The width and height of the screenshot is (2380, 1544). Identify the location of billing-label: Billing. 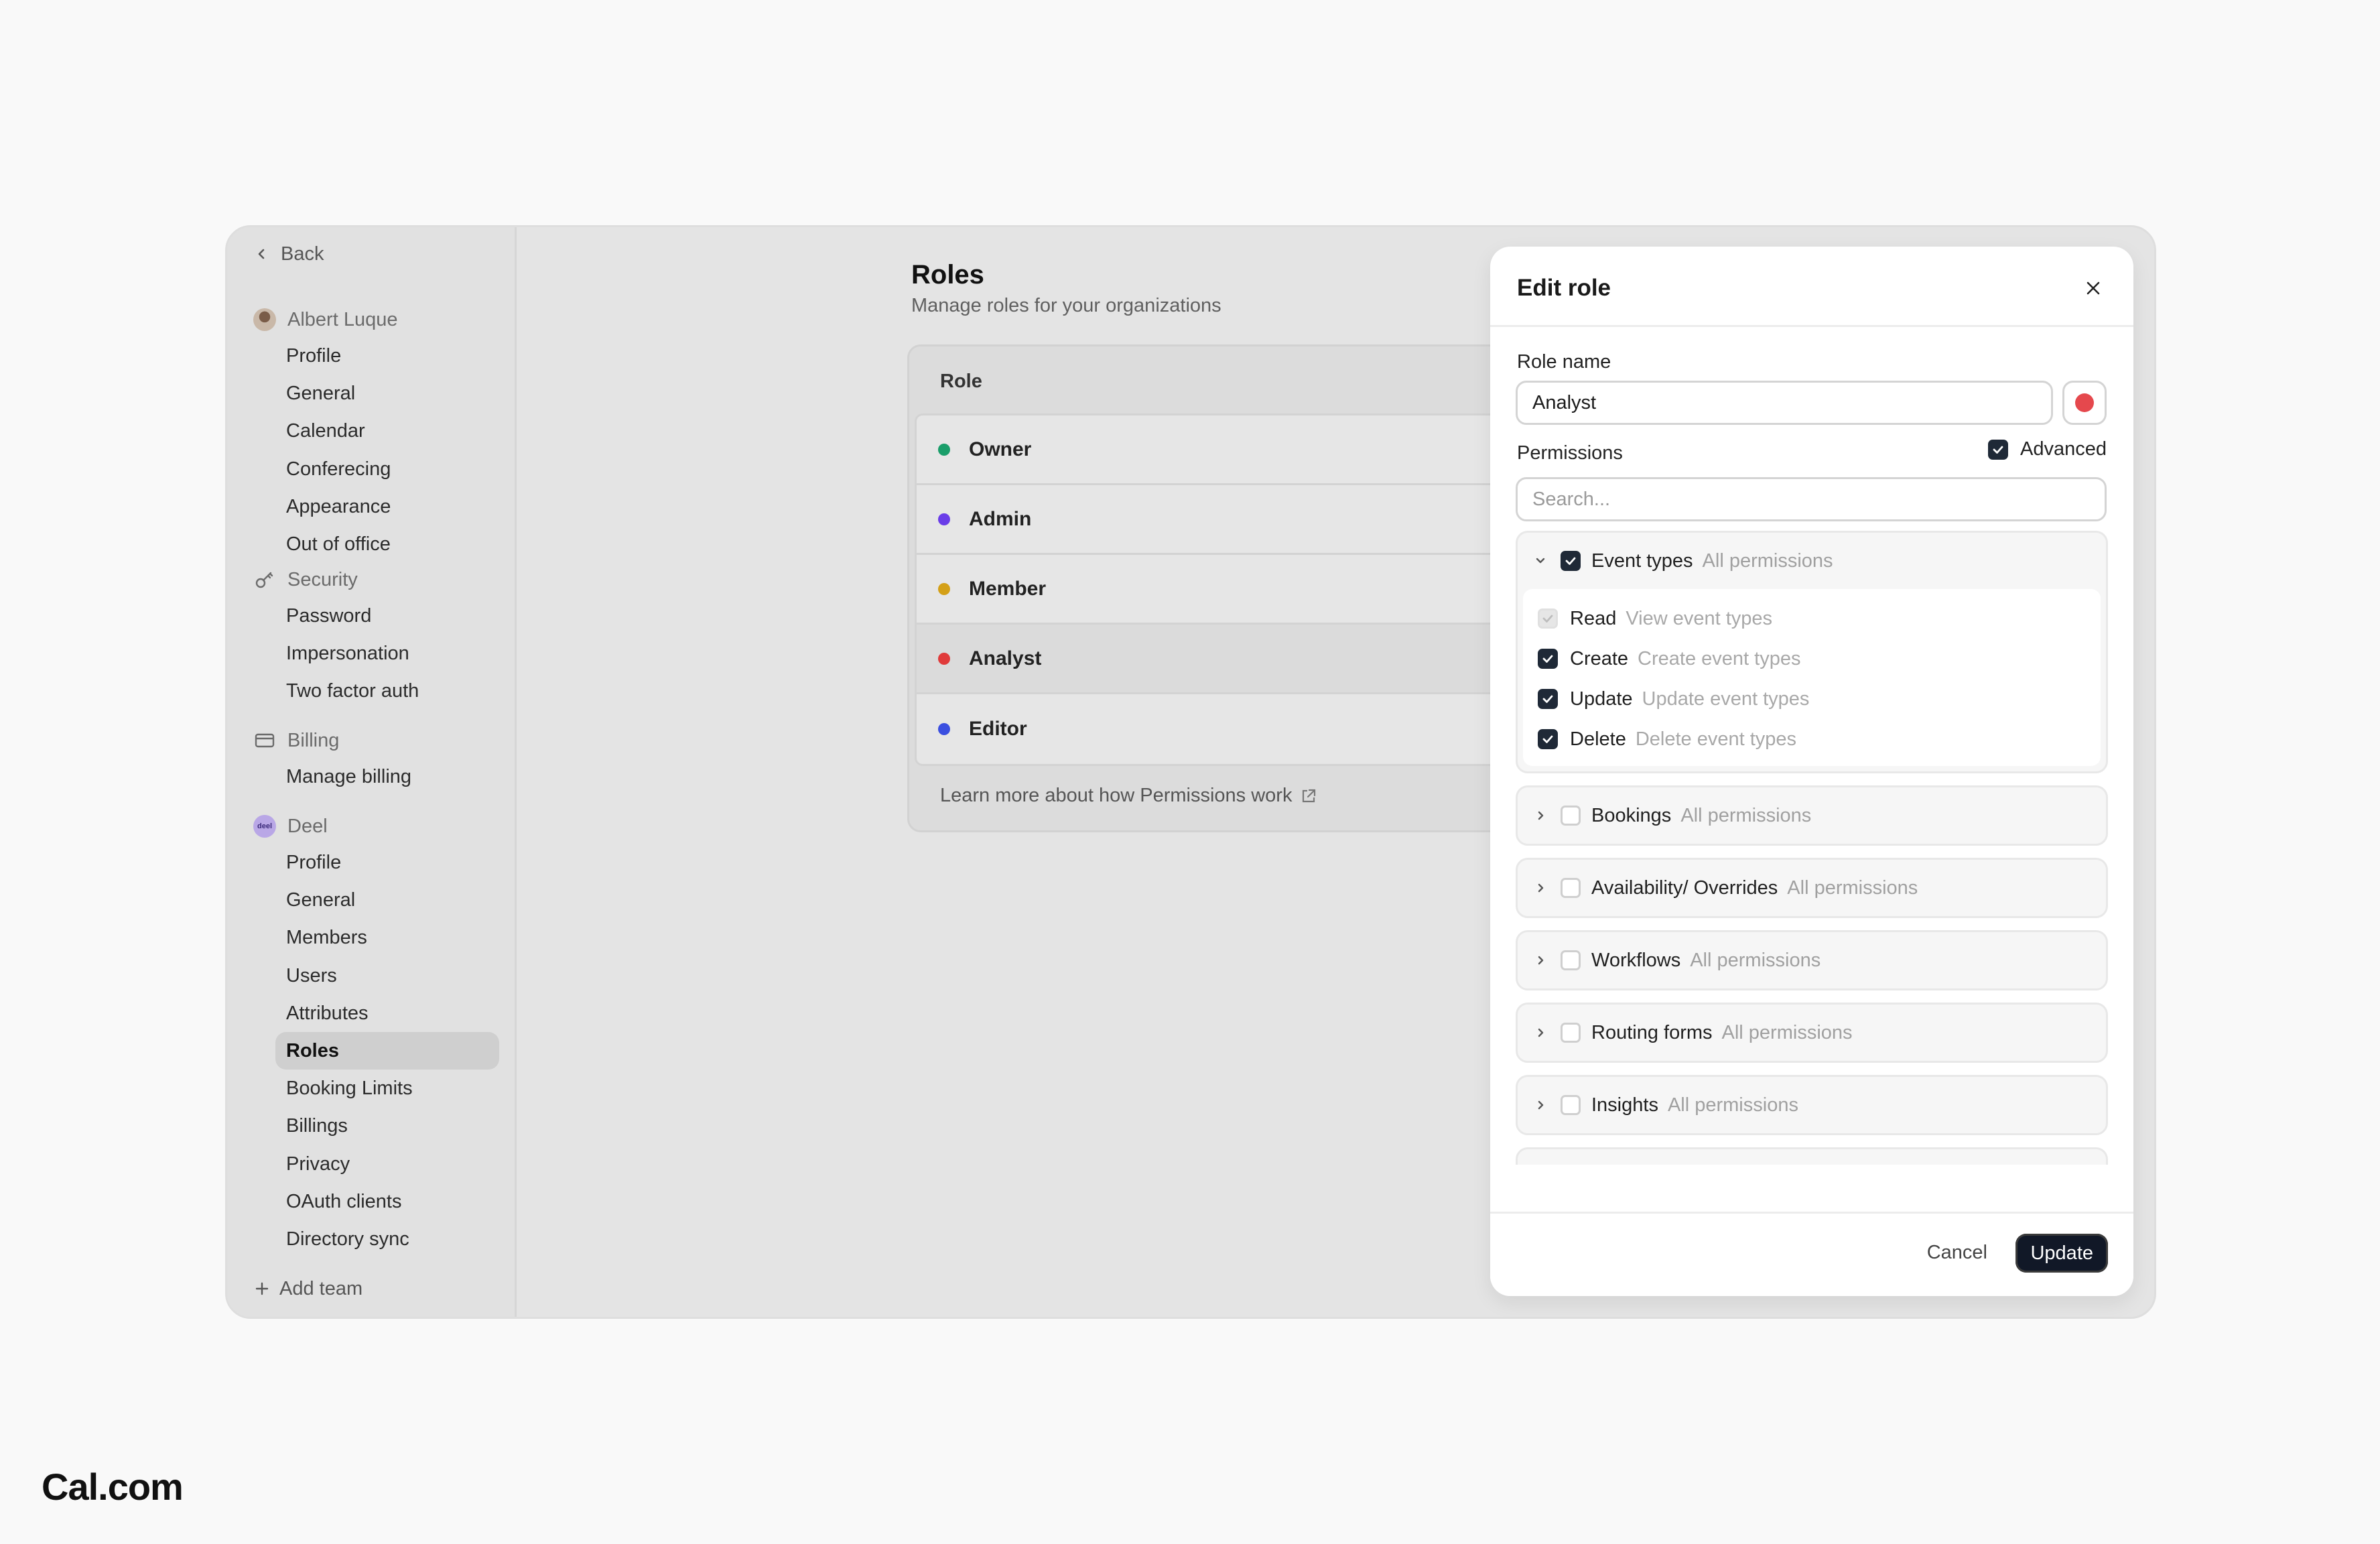
(313, 740).